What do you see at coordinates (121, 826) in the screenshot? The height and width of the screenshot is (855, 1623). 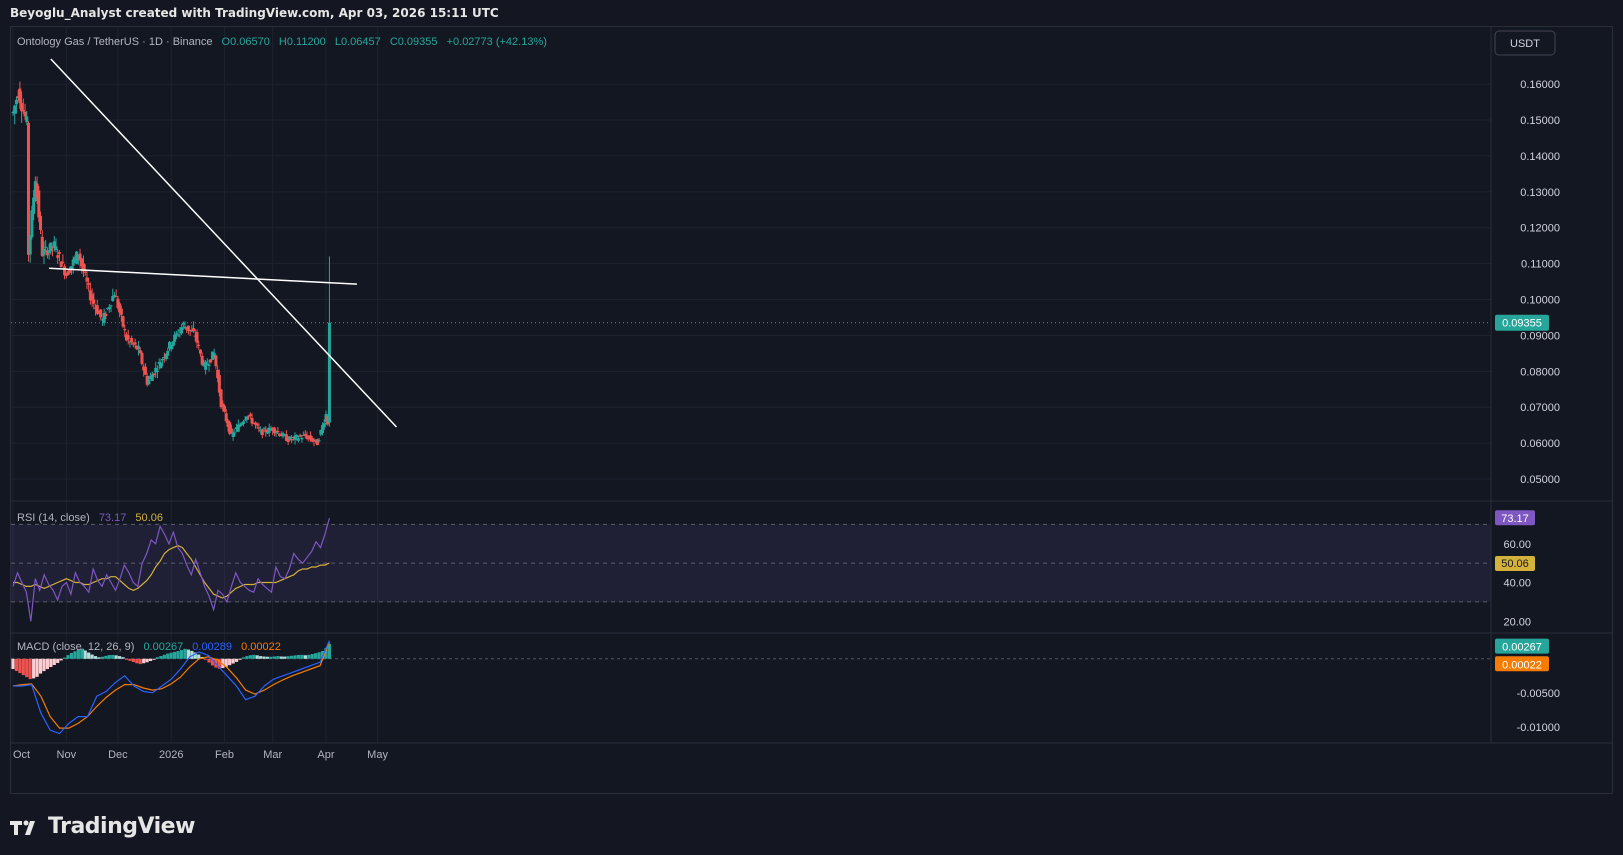 I see `brand-name: TradingView` at bounding box center [121, 826].